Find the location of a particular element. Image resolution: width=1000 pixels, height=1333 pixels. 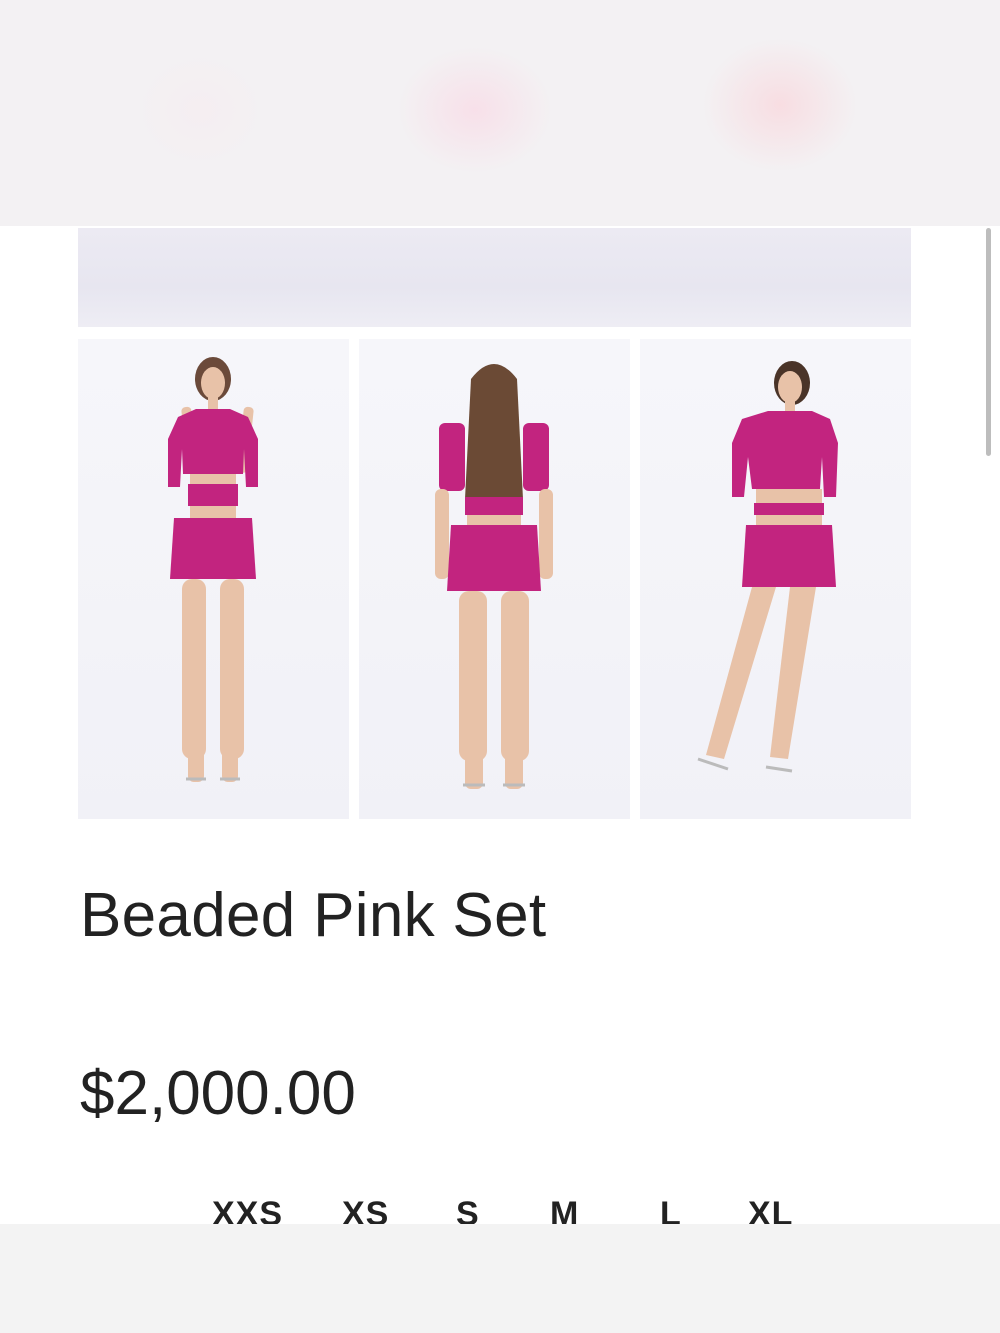

blurred-banner-image is located at coordinates (494, 277).